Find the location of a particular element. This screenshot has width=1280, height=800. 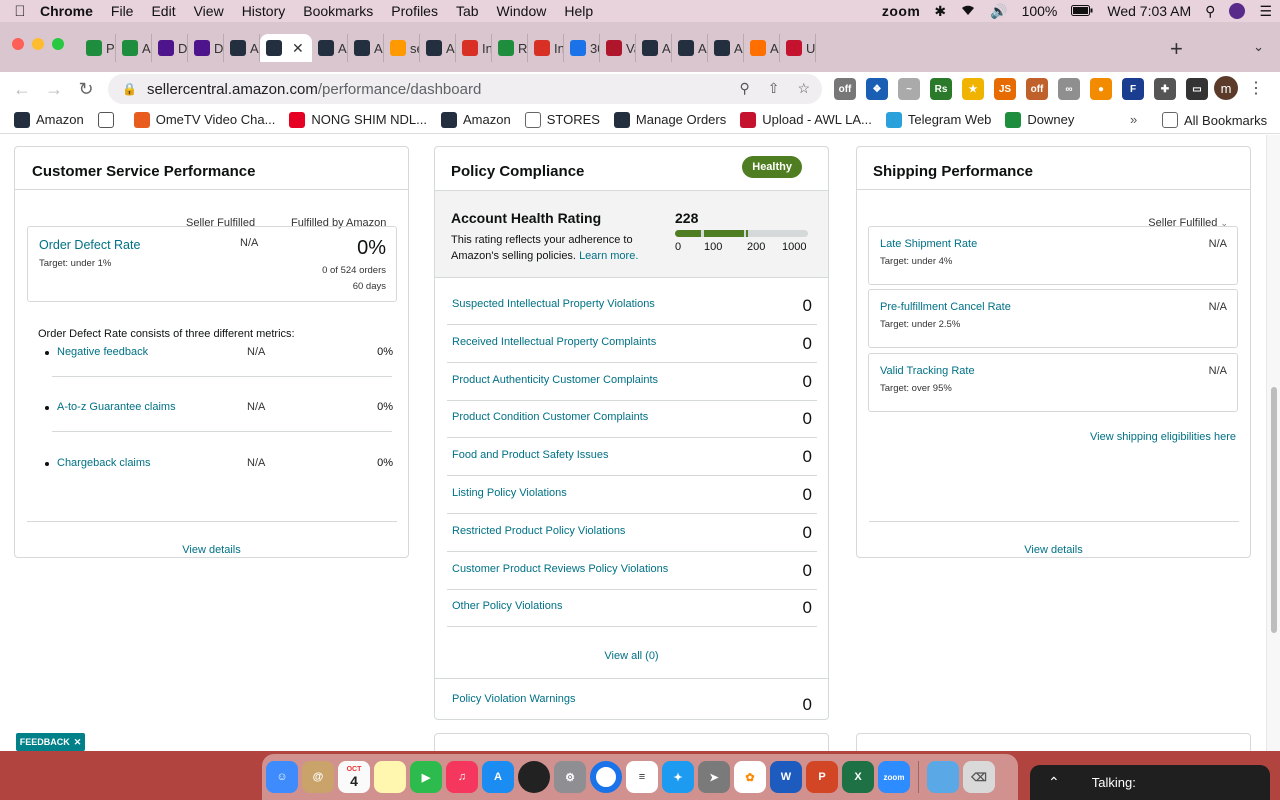

bookmark-item is located at coordinates (108, 119).